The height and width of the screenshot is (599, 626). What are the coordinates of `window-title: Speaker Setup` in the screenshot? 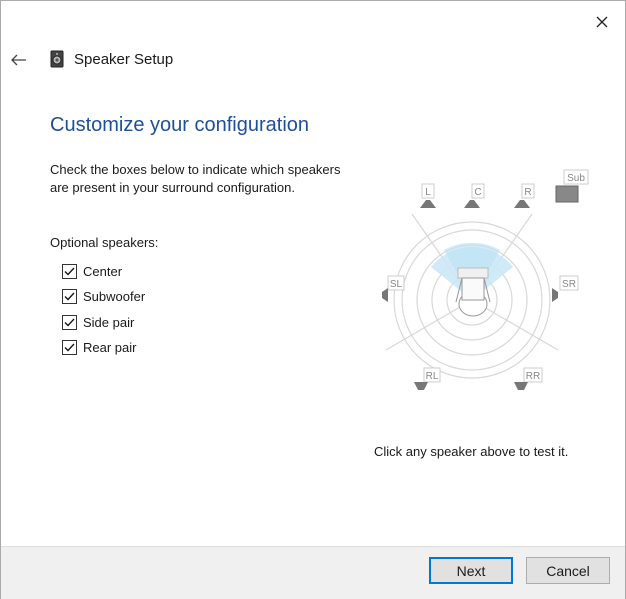 It's located at (124, 59).